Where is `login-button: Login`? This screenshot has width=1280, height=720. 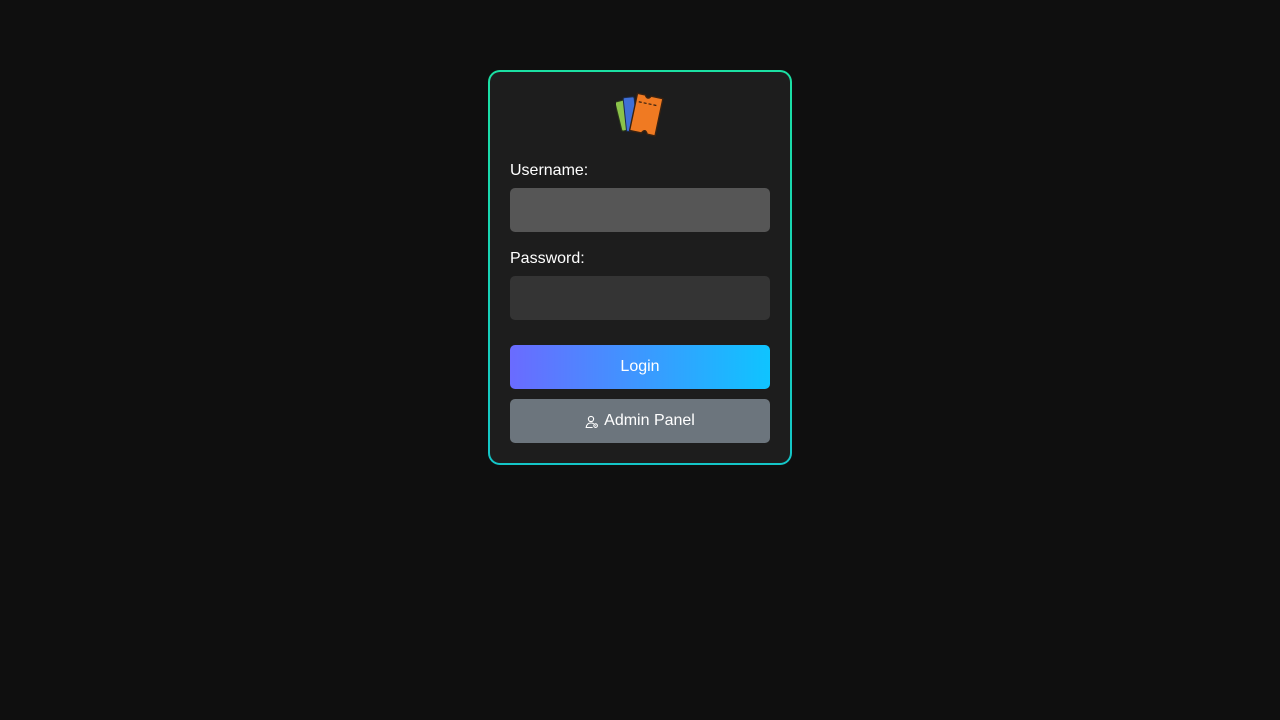
login-button: Login is located at coordinates (640, 367).